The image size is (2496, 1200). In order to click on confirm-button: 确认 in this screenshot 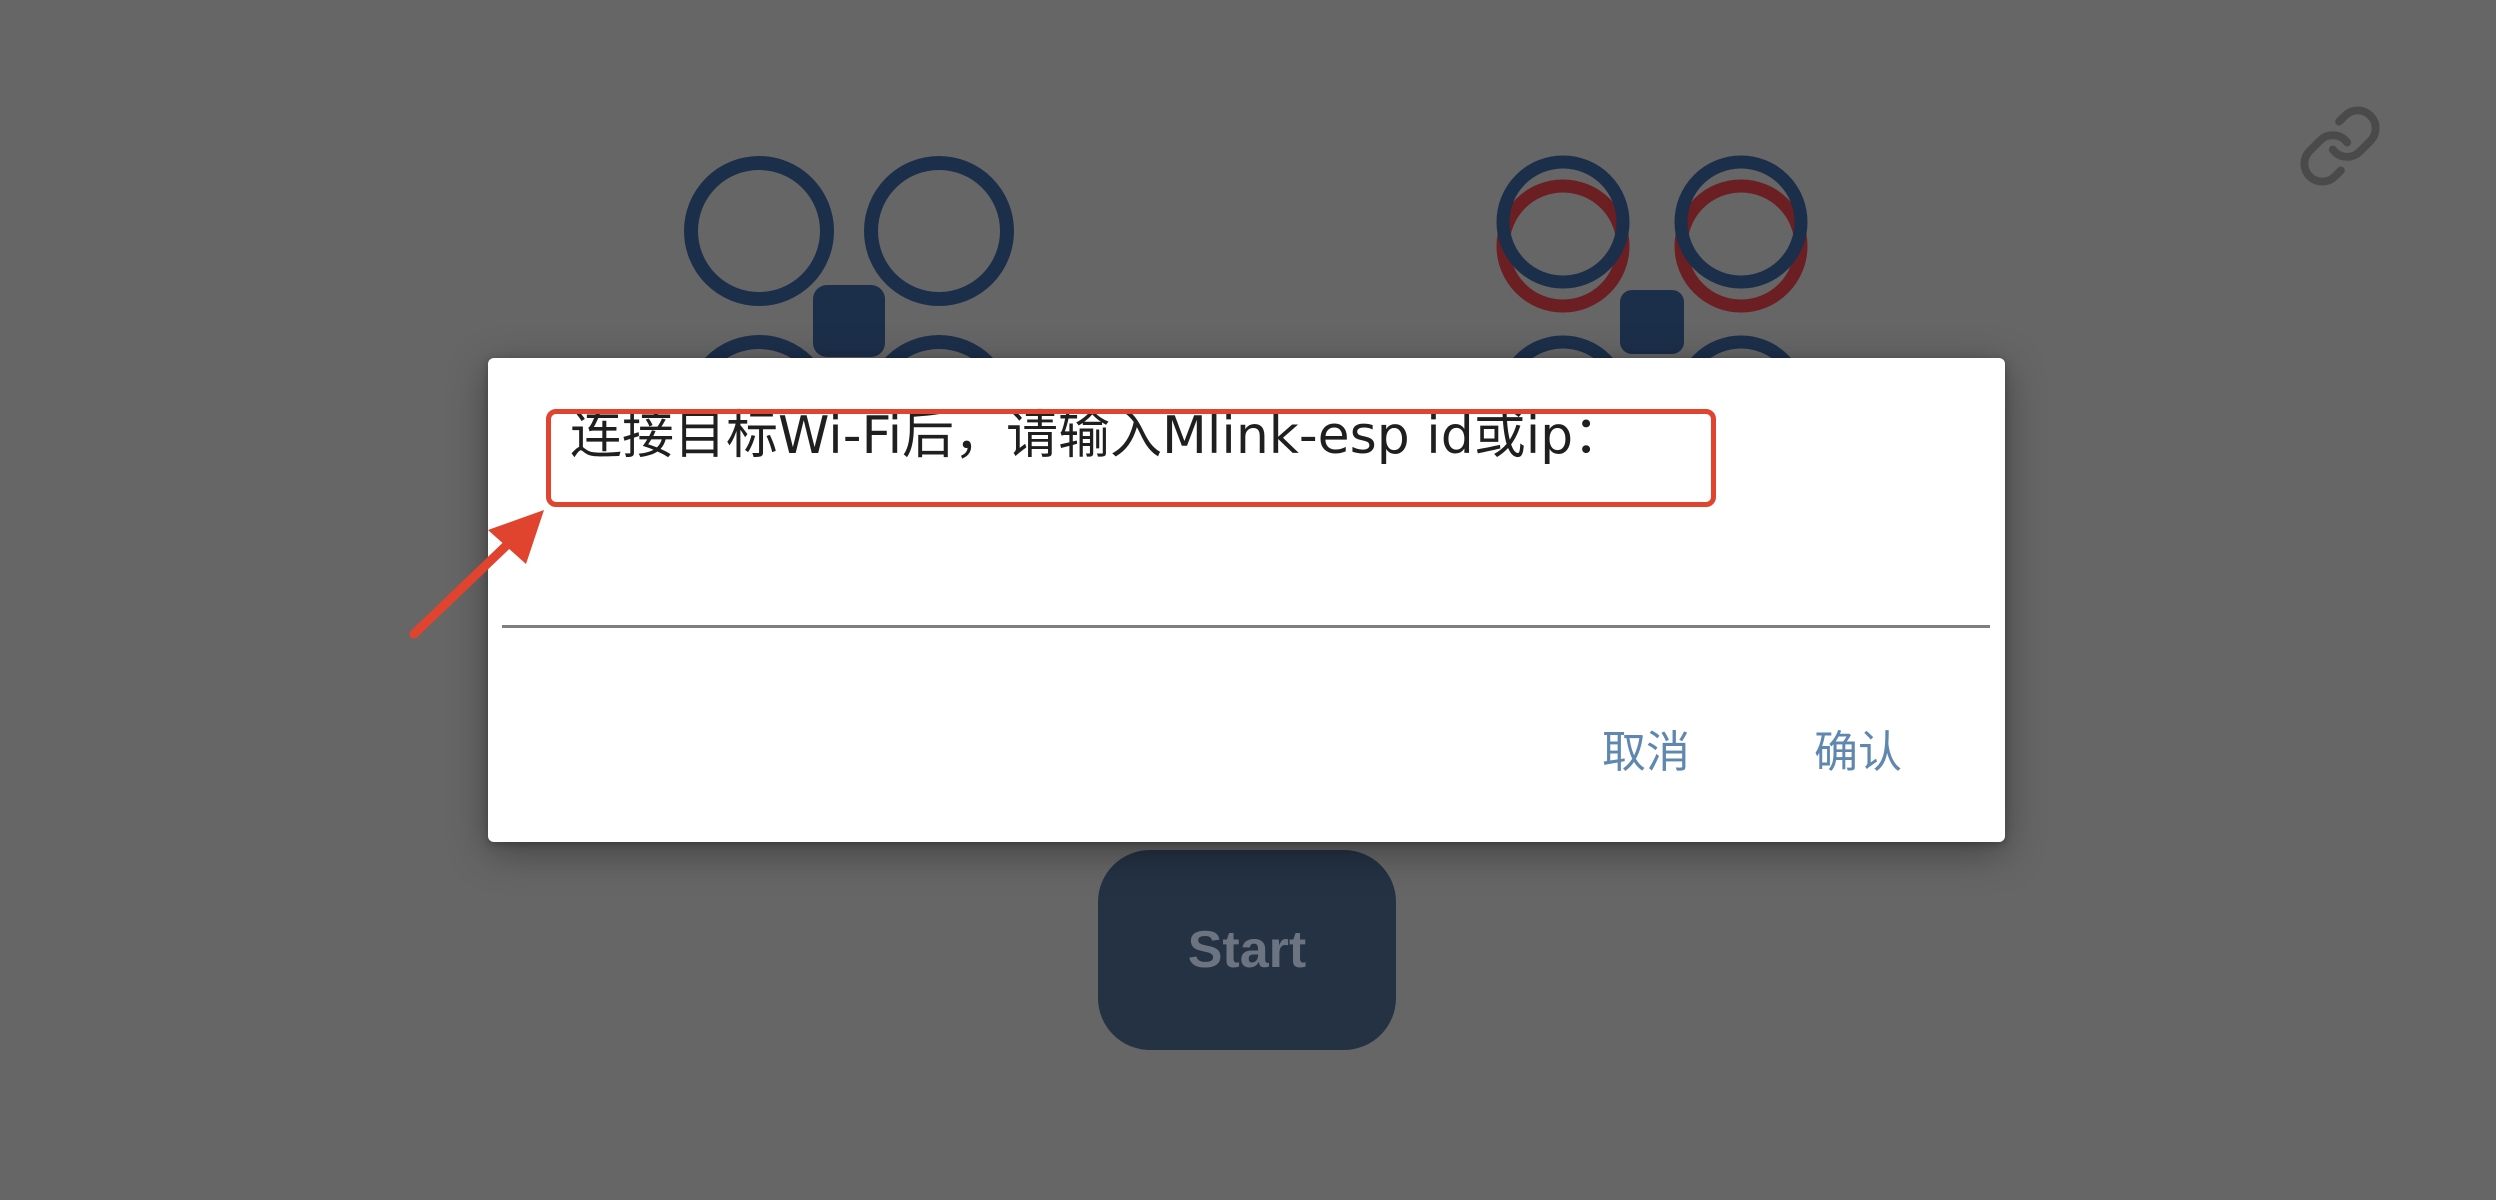, I will do `click(1858, 748)`.